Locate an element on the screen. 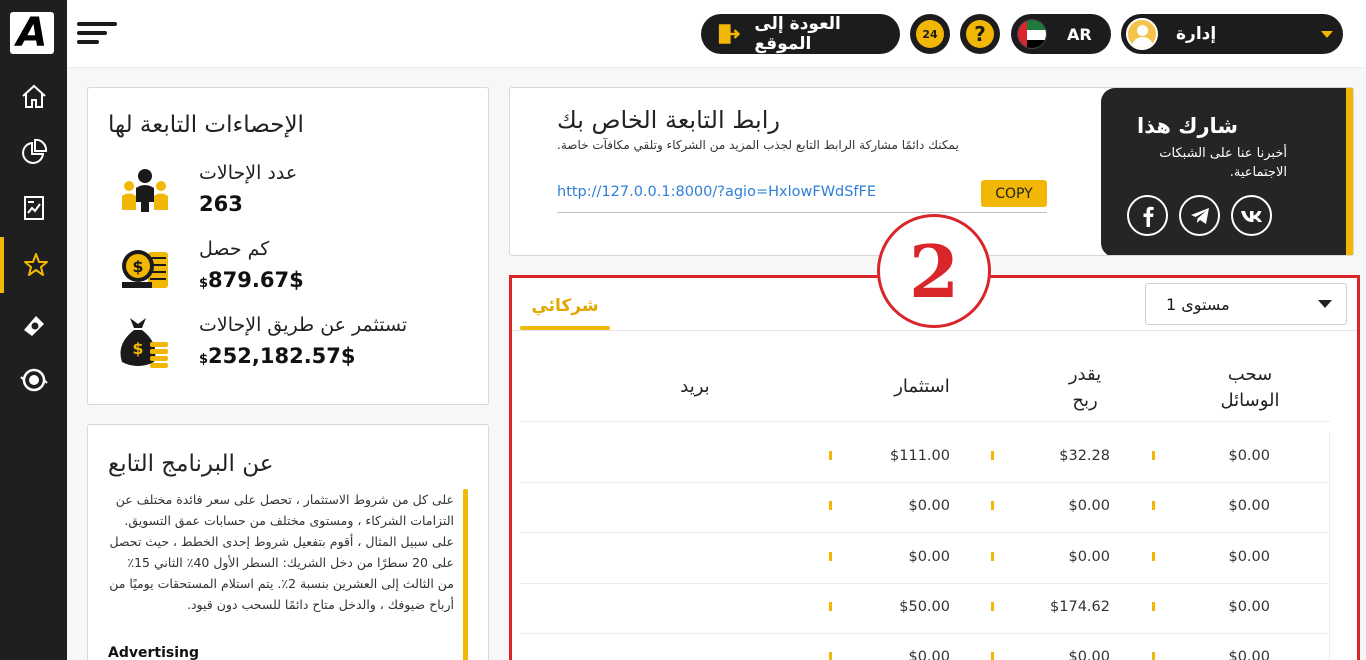  accent-strip is located at coordinates (1349, 171).